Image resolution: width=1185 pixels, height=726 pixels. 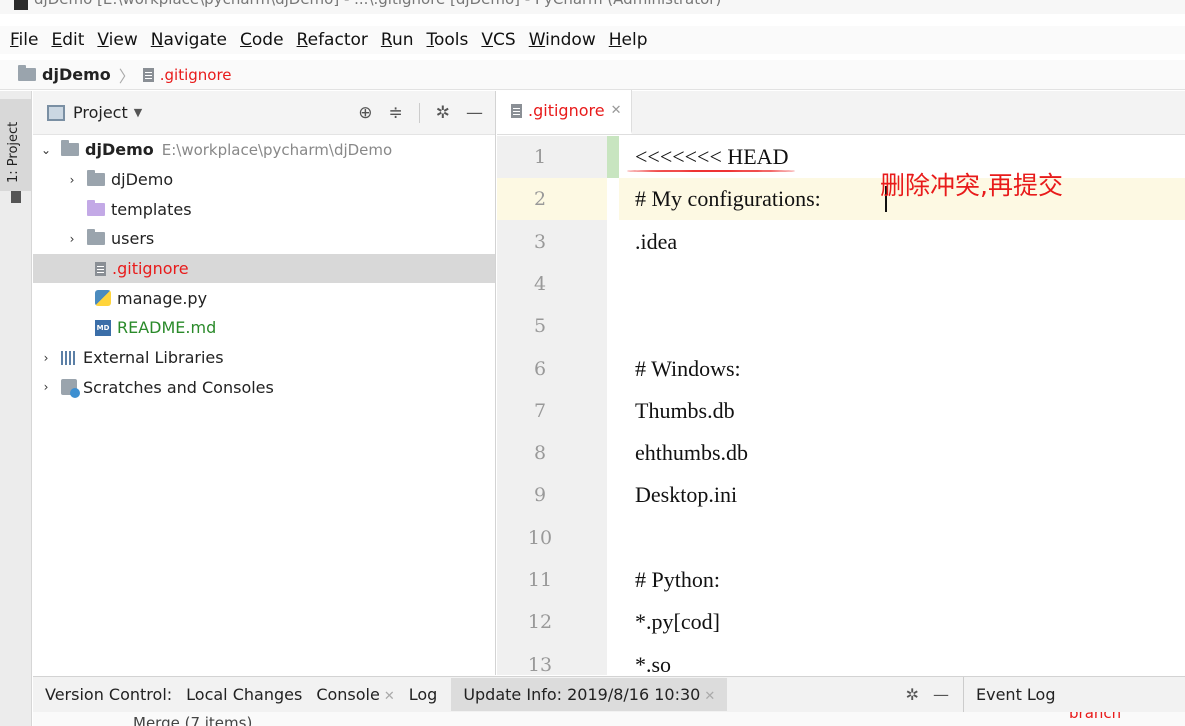 What do you see at coordinates (677, 622) in the screenshot?
I see `code-line-text: *.py[cod]` at bounding box center [677, 622].